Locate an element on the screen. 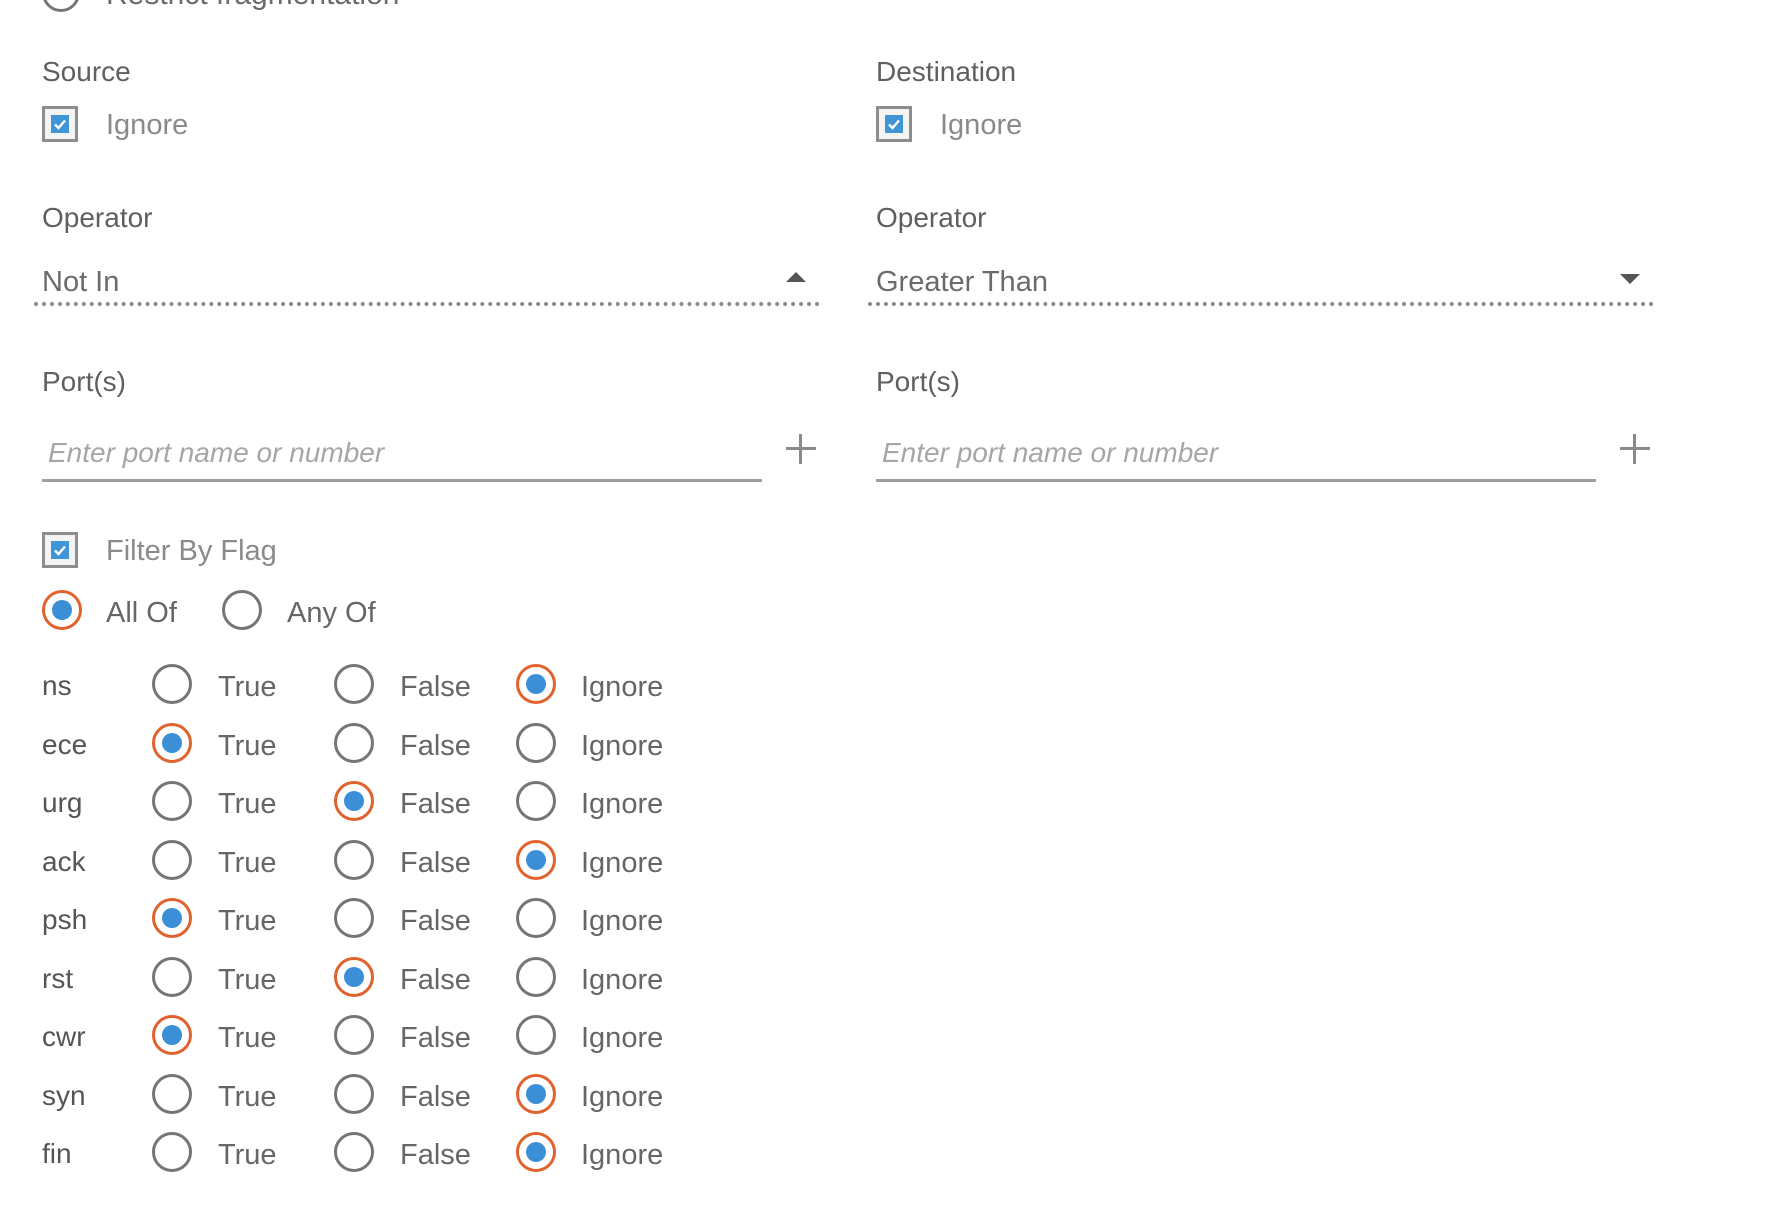  flag-syn-false-label: False is located at coordinates (435, 1096).